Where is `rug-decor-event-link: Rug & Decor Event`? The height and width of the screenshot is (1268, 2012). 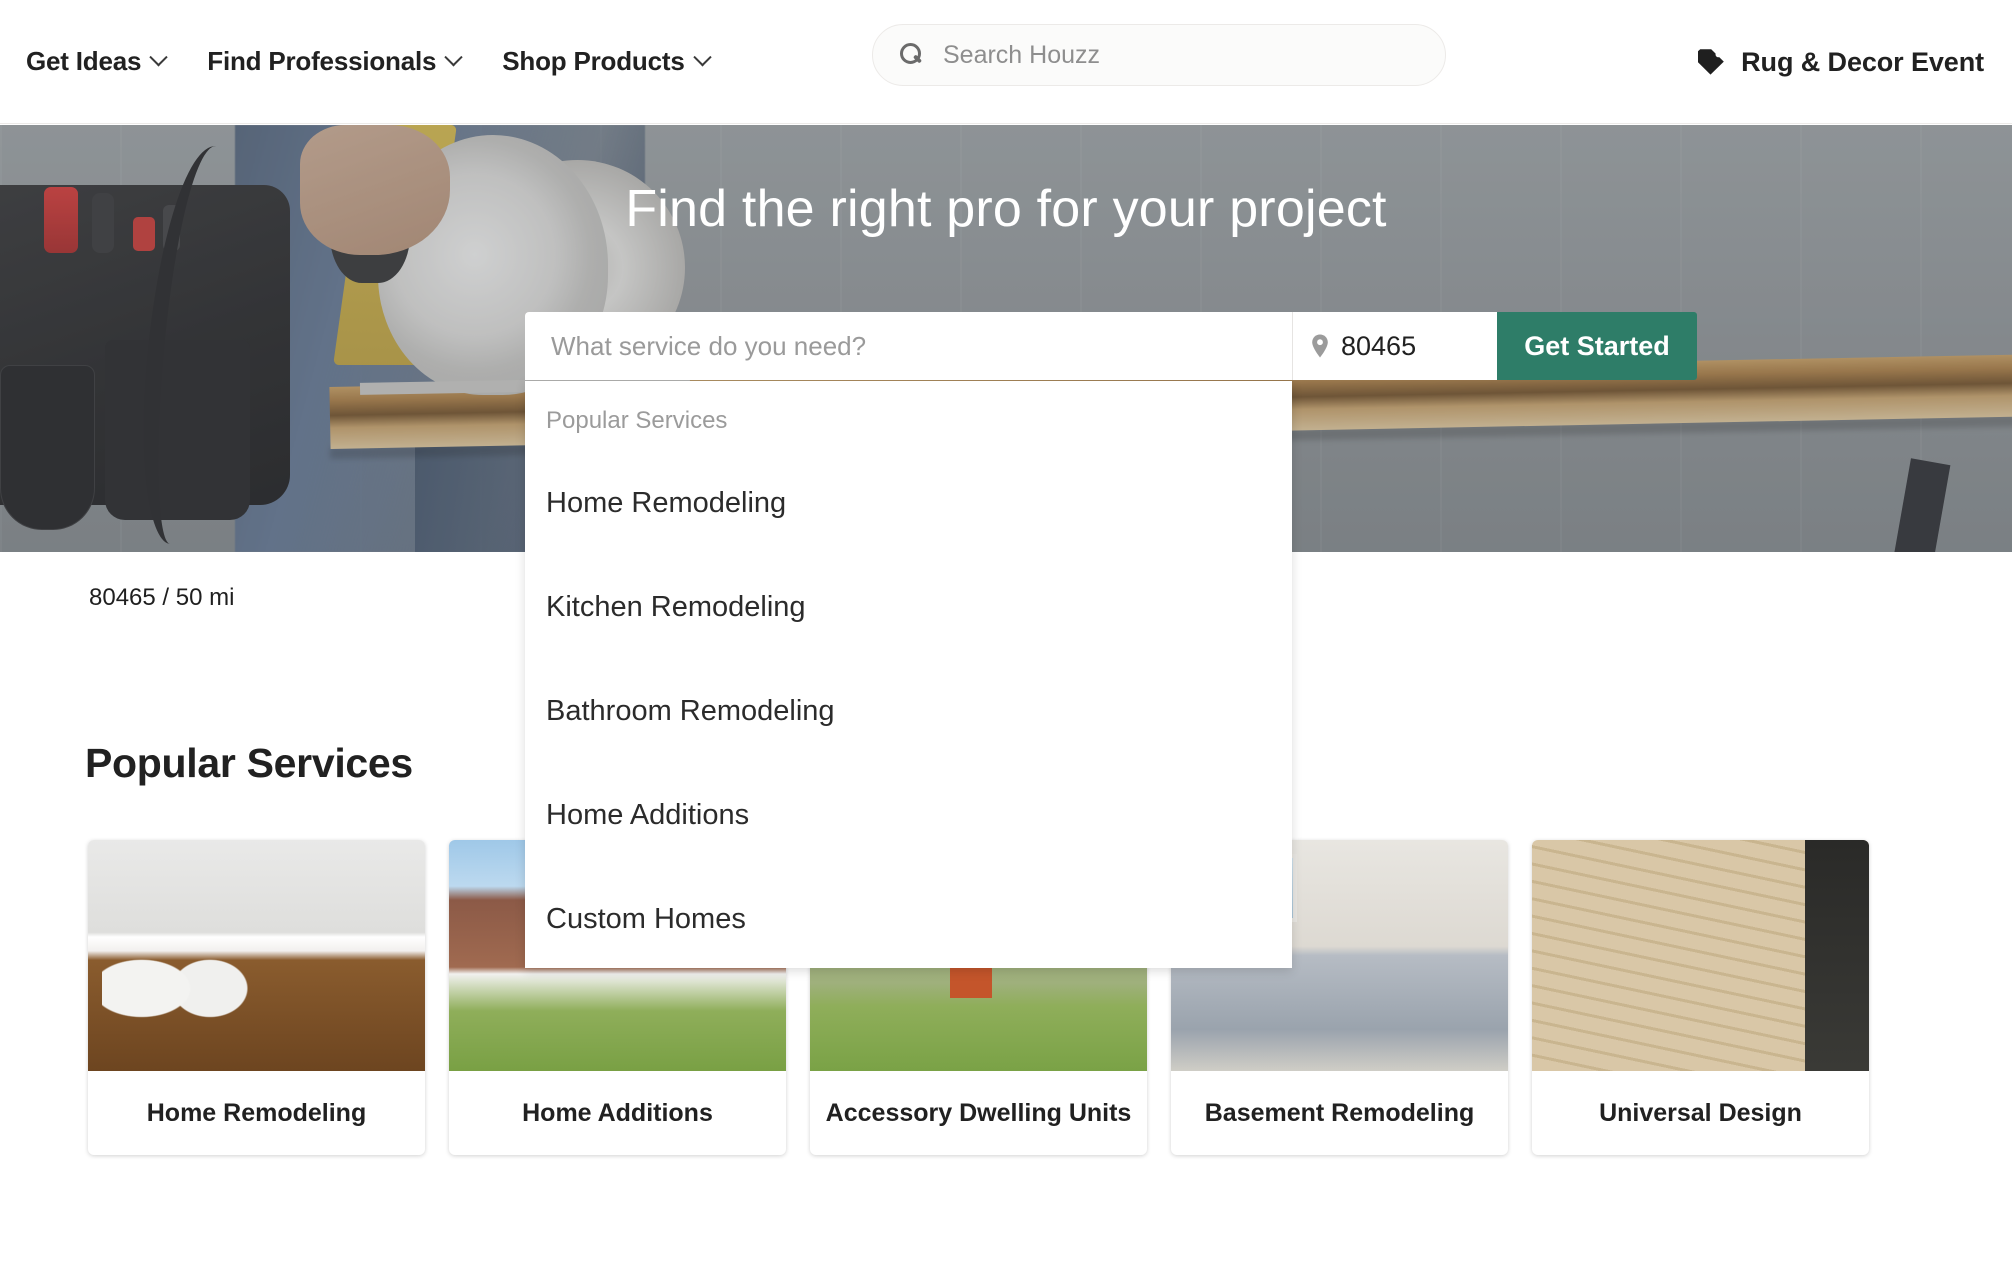 rug-decor-event-link: Rug & Decor Event is located at coordinates (1840, 62).